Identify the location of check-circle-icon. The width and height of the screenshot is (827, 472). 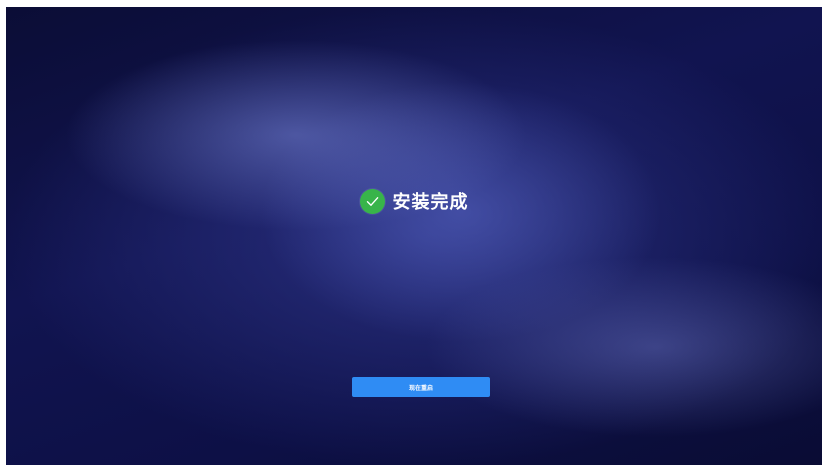
(372, 201).